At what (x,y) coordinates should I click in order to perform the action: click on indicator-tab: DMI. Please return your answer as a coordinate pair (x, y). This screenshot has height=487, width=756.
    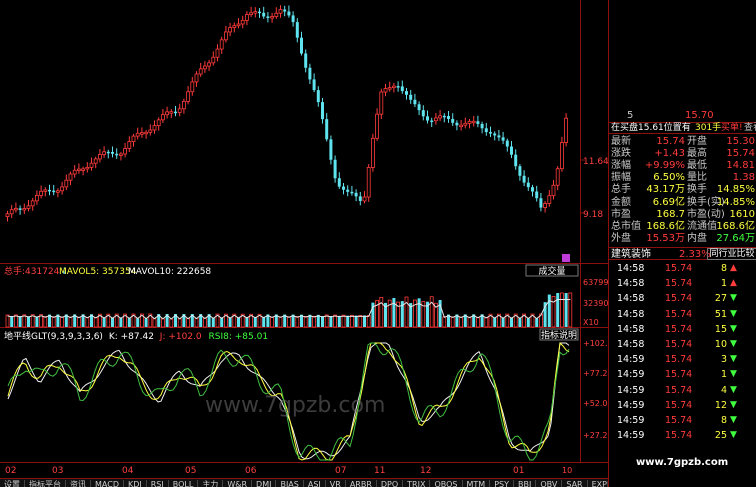
    Looking at the image, I should click on (264, 483).